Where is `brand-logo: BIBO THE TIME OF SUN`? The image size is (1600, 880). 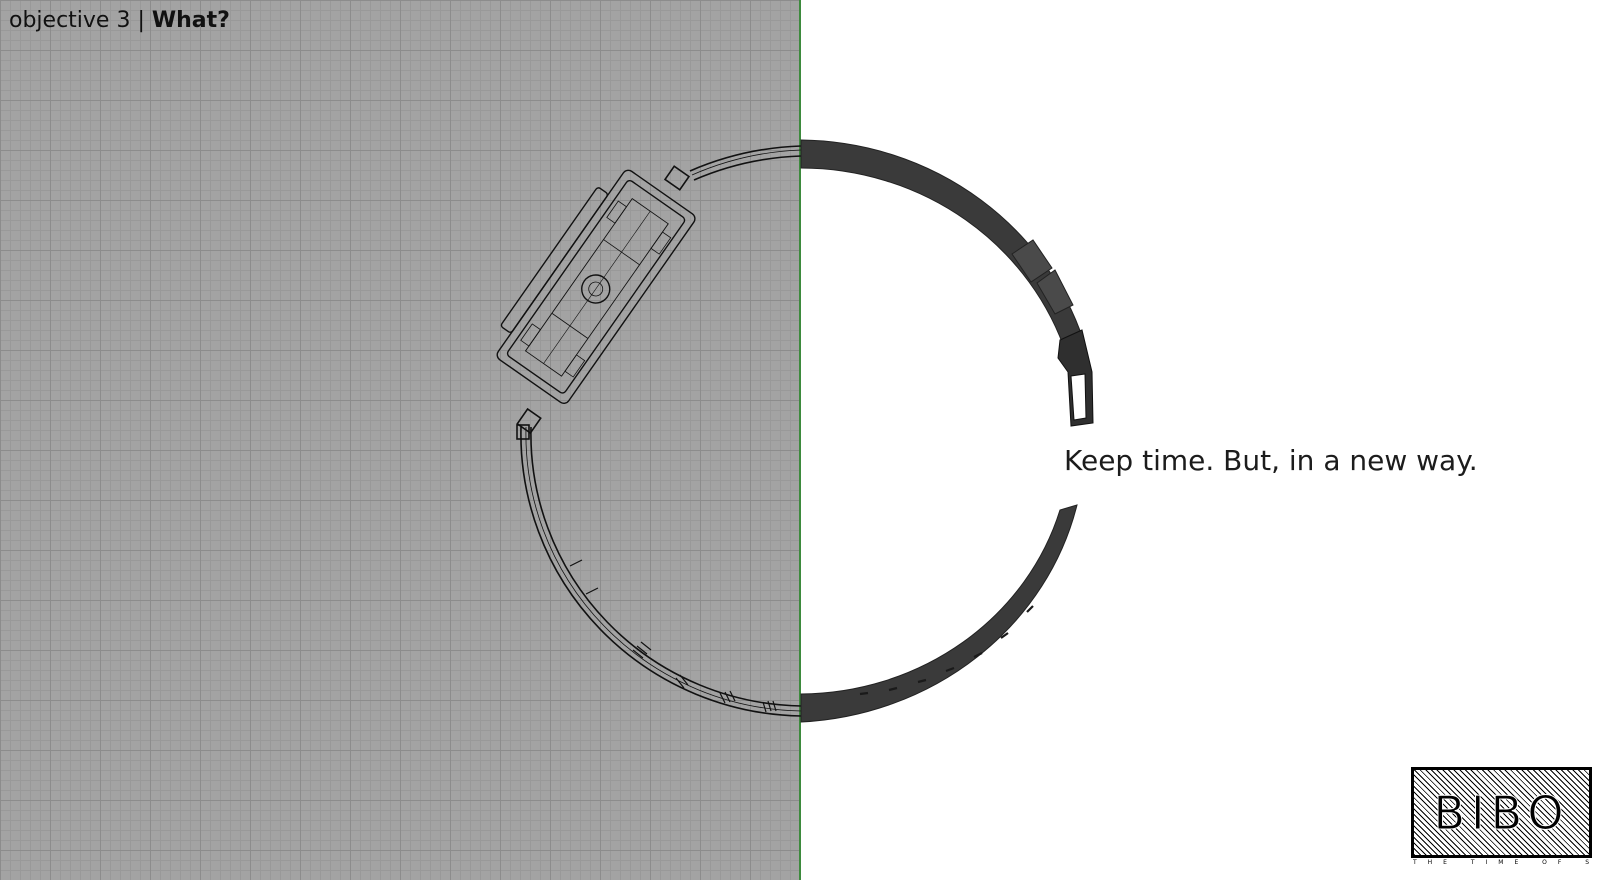 brand-logo: BIBO THE TIME OF SUN is located at coordinates (1501, 819).